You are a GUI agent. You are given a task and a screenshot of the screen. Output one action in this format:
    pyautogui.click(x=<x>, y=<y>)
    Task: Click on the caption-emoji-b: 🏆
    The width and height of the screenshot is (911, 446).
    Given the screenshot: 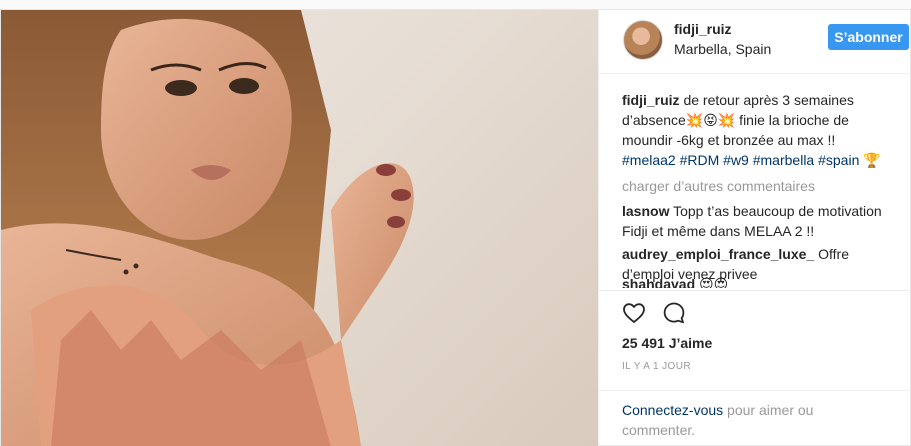 What is the action you would take?
    pyautogui.click(x=872, y=160)
    